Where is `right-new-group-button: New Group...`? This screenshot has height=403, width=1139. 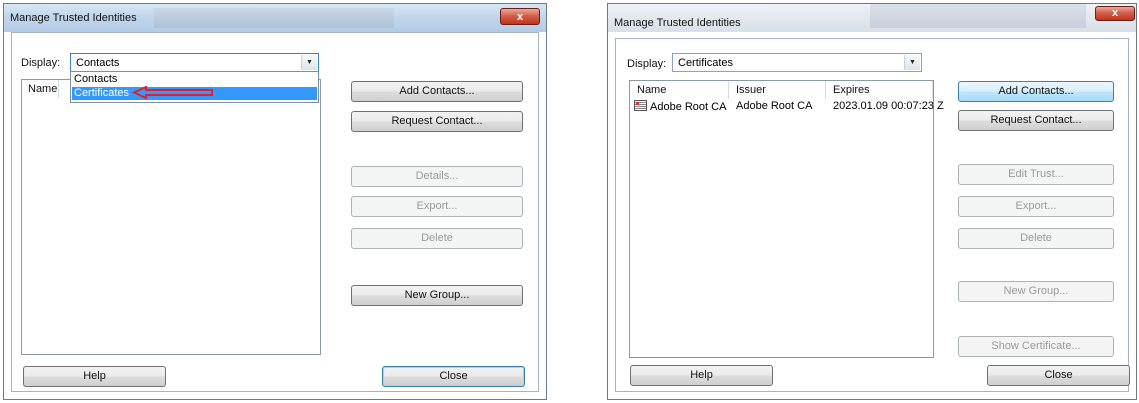 right-new-group-button: New Group... is located at coordinates (1036, 291).